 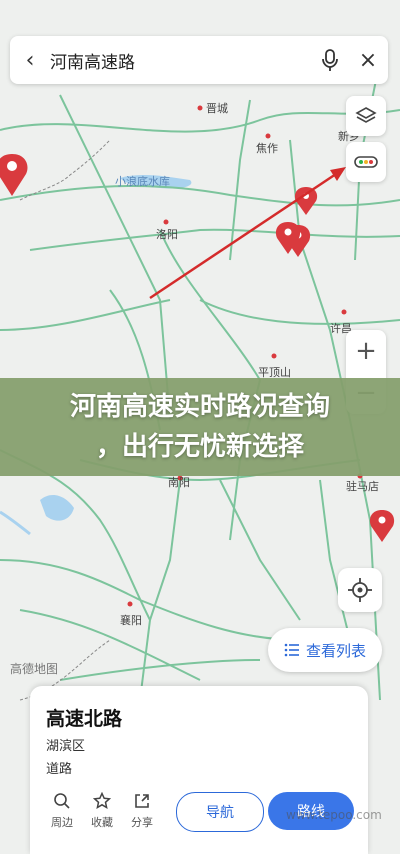 I want to click on share-button: 分享, so click(x=142, y=811).